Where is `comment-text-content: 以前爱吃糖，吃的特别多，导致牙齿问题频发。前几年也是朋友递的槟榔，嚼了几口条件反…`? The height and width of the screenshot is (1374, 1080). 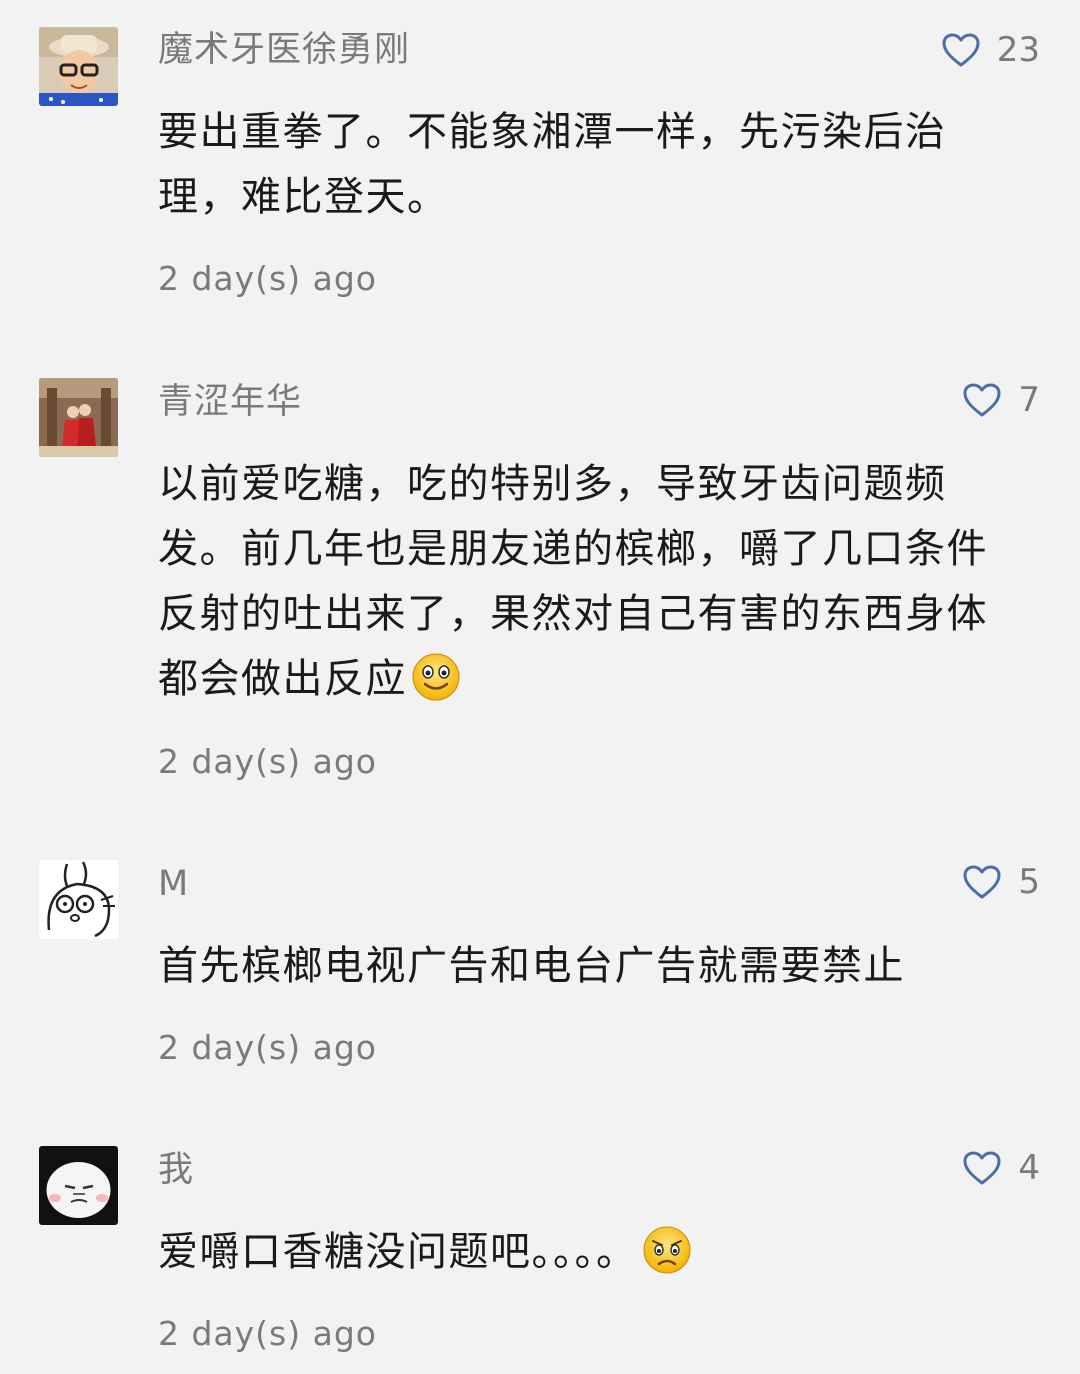
comment-text-content: 以前爱吃糖，吃的特别多，导致牙齿问题频发。前几年也是朋友递的槟榔，嚼了几口条件反… is located at coordinates (573, 581).